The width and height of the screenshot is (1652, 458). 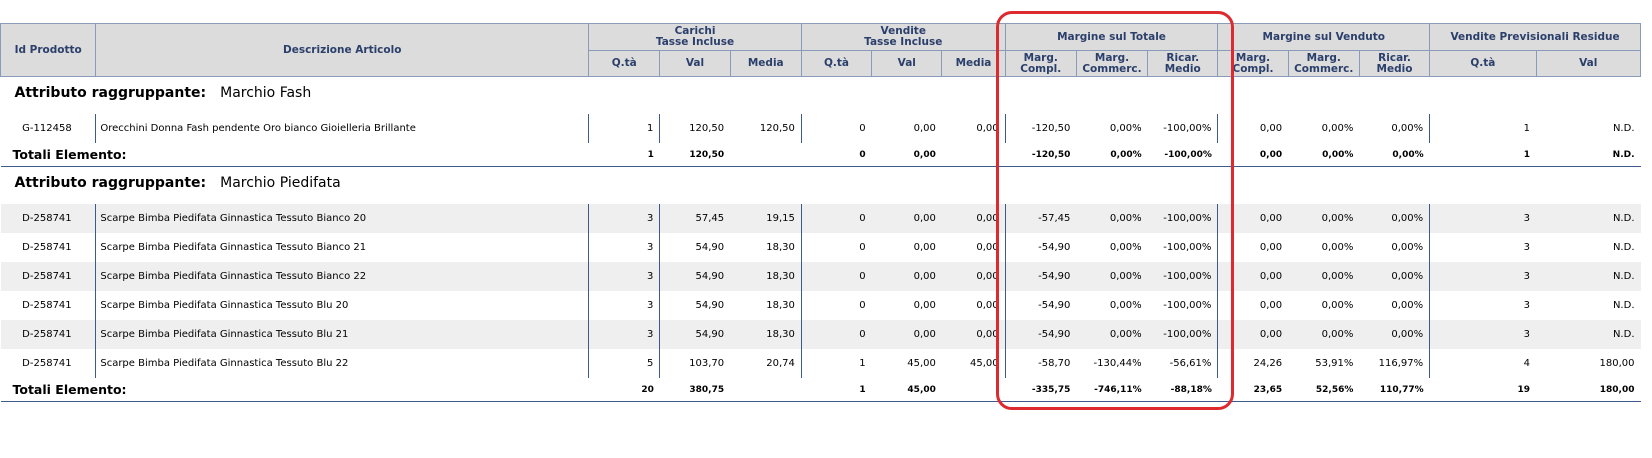 I want to click on totals-carichi-qta: 1, so click(x=624, y=155).